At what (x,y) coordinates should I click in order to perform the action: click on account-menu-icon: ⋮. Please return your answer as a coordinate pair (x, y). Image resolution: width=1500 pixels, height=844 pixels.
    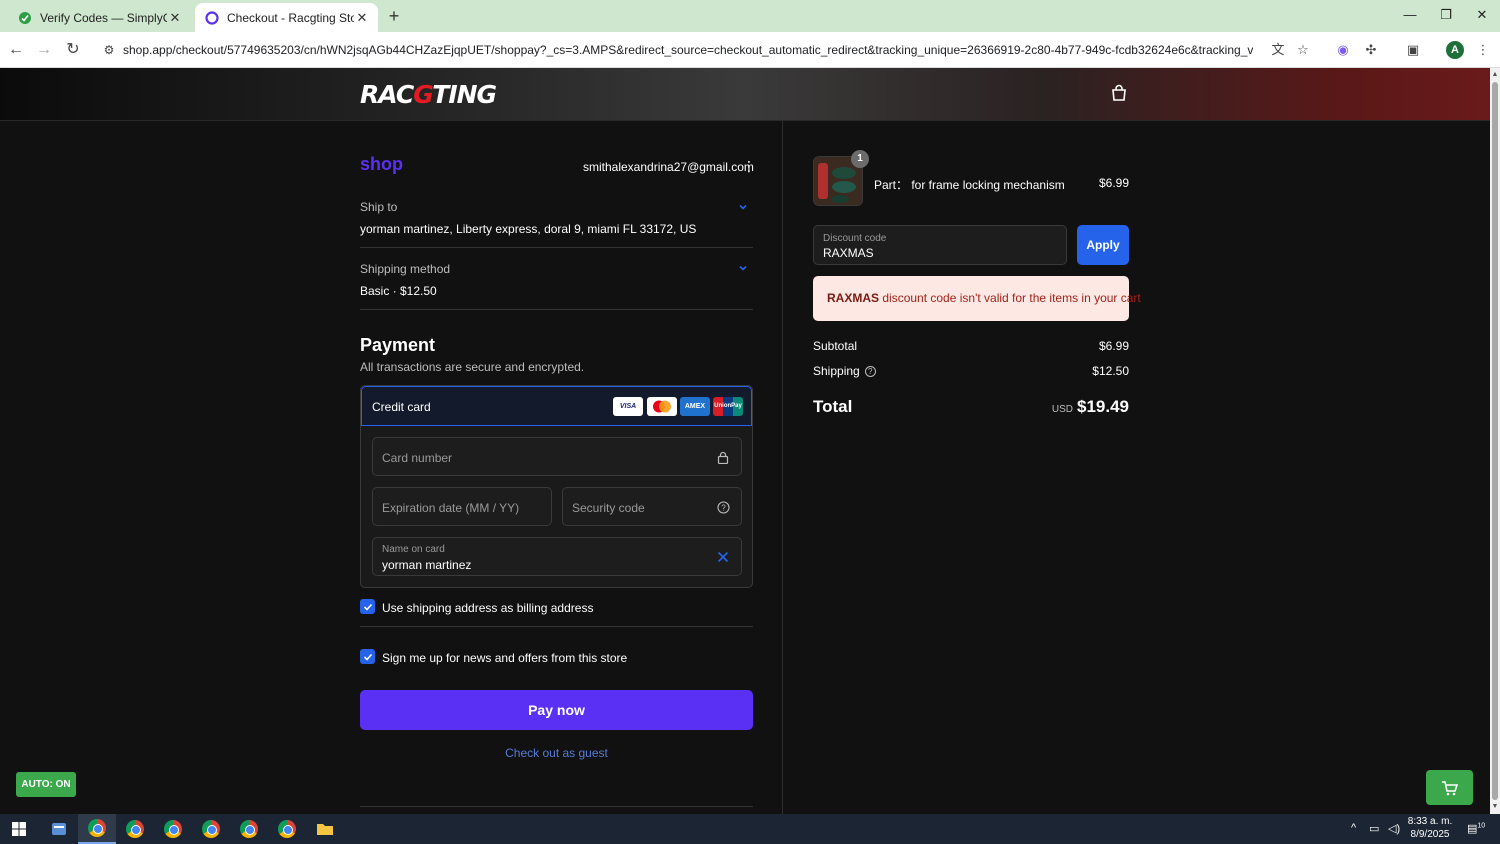
    Looking at the image, I should click on (749, 166).